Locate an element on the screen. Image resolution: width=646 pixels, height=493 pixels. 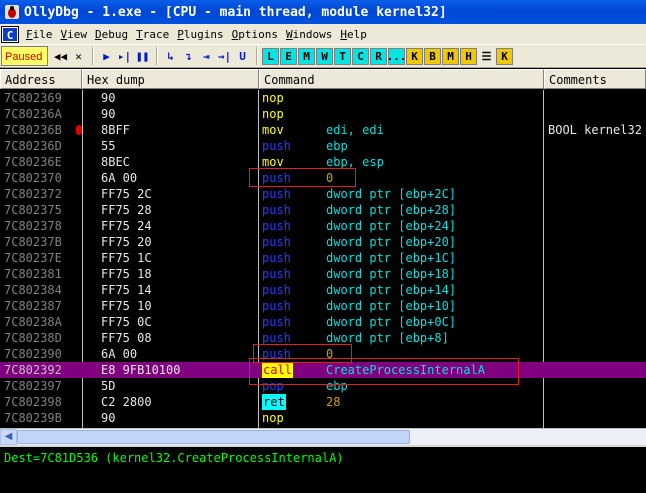
list-icon: ☰ is located at coordinates (486, 56).